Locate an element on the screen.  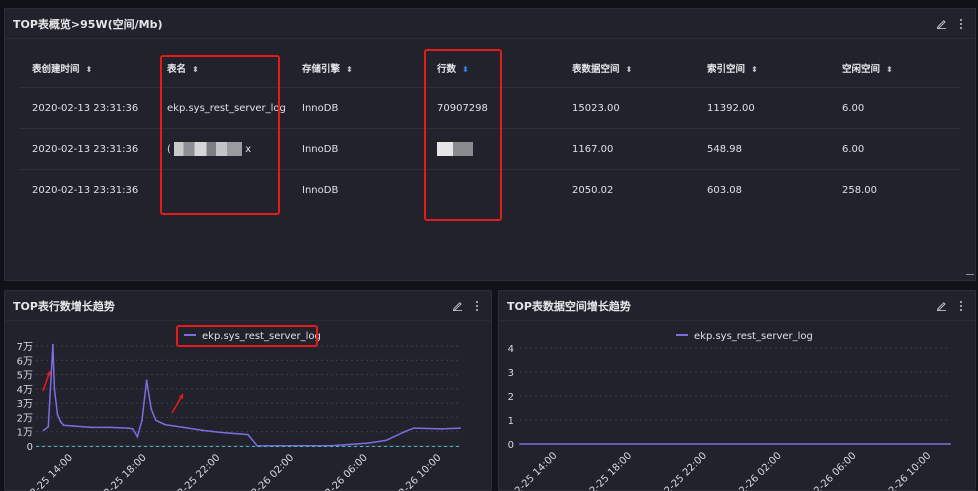
panel-title: TOP表概览>95W(空间/Mb) is located at coordinates (88, 24).